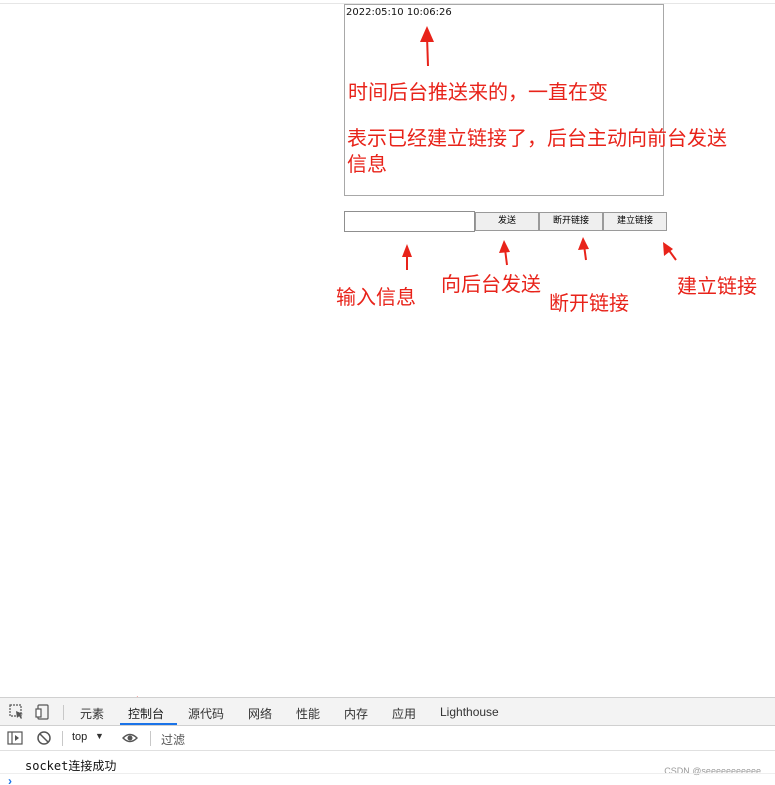 The width and height of the screenshot is (775, 785). Describe the element at coordinates (404, 713) in the screenshot. I see `tab-application: 应用` at that location.